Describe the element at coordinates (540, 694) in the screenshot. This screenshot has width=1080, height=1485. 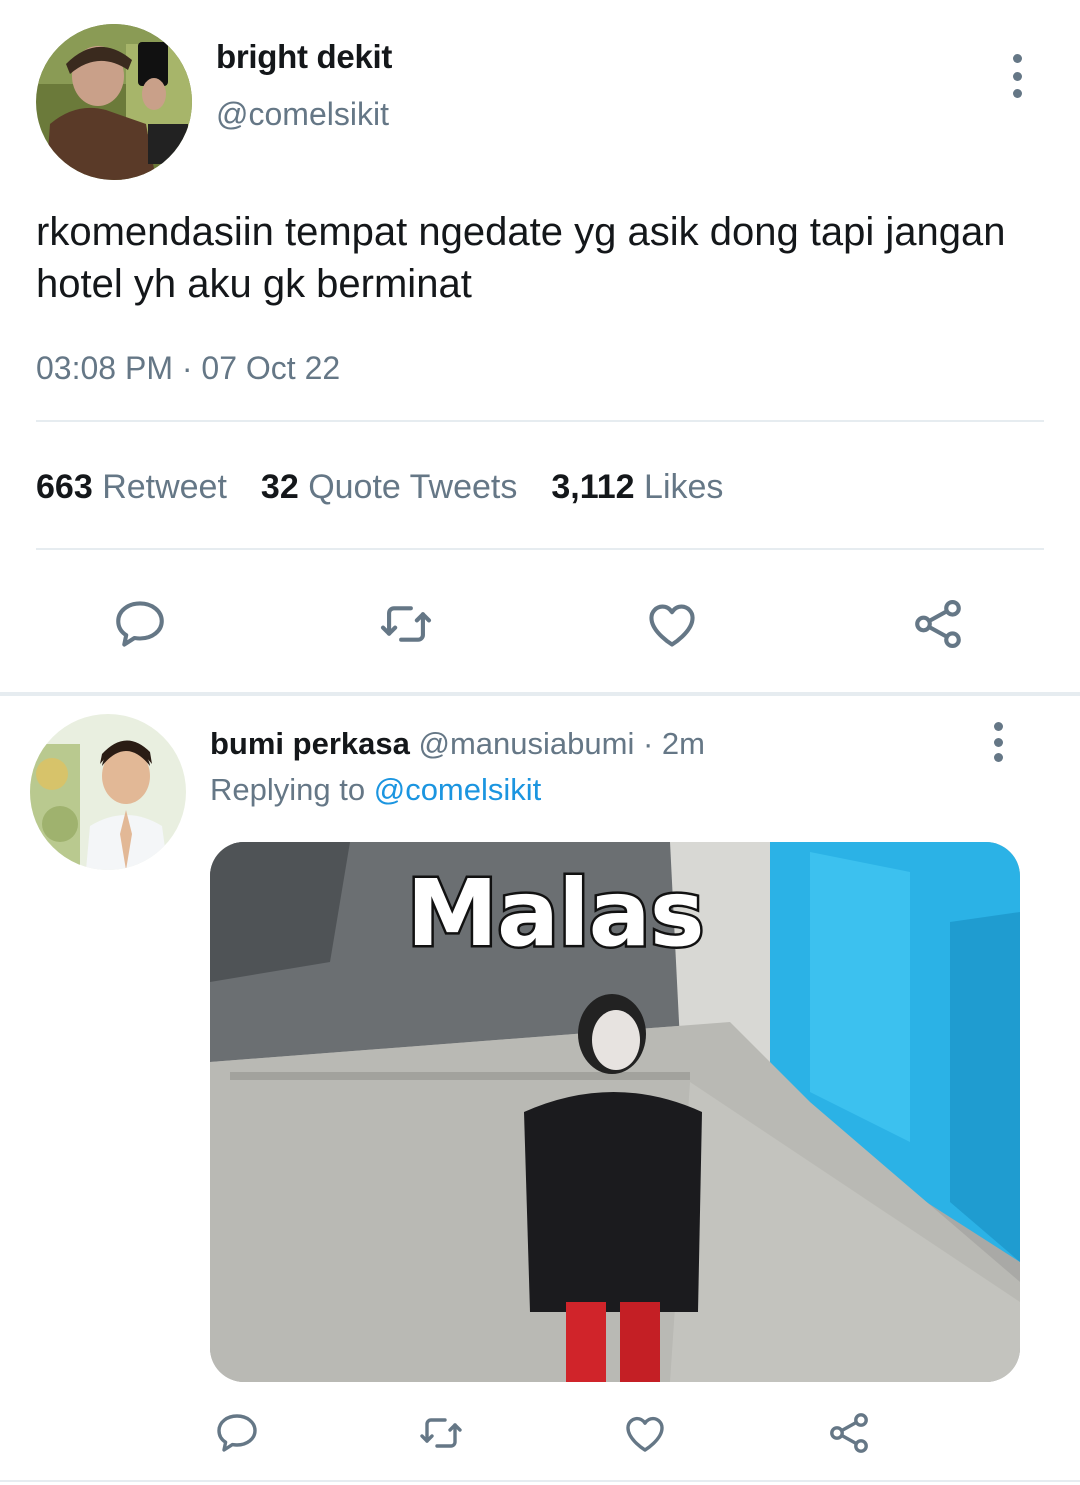
I see `section-separator` at that location.